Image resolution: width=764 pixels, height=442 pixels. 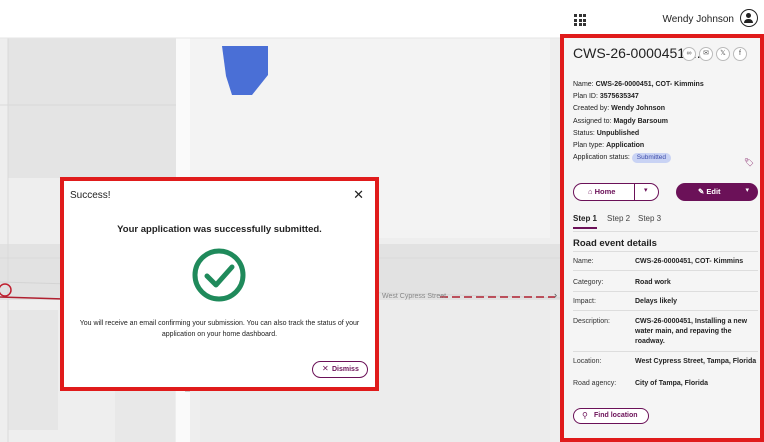 I want to click on meta-label: Application status:, so click(x=601, y=158).